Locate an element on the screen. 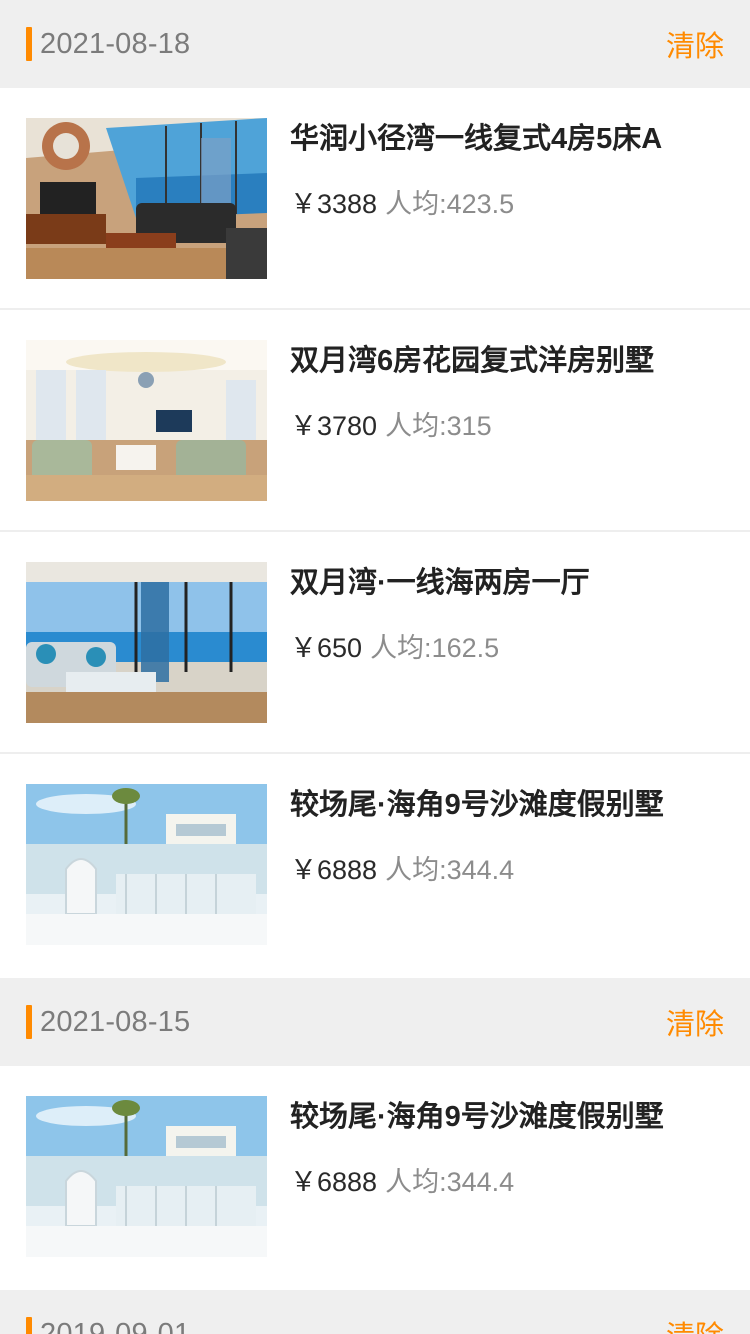 This screenshot has width=750, height=1334. date-label: 2021-08-15 is located at coordinates (115, 1021).